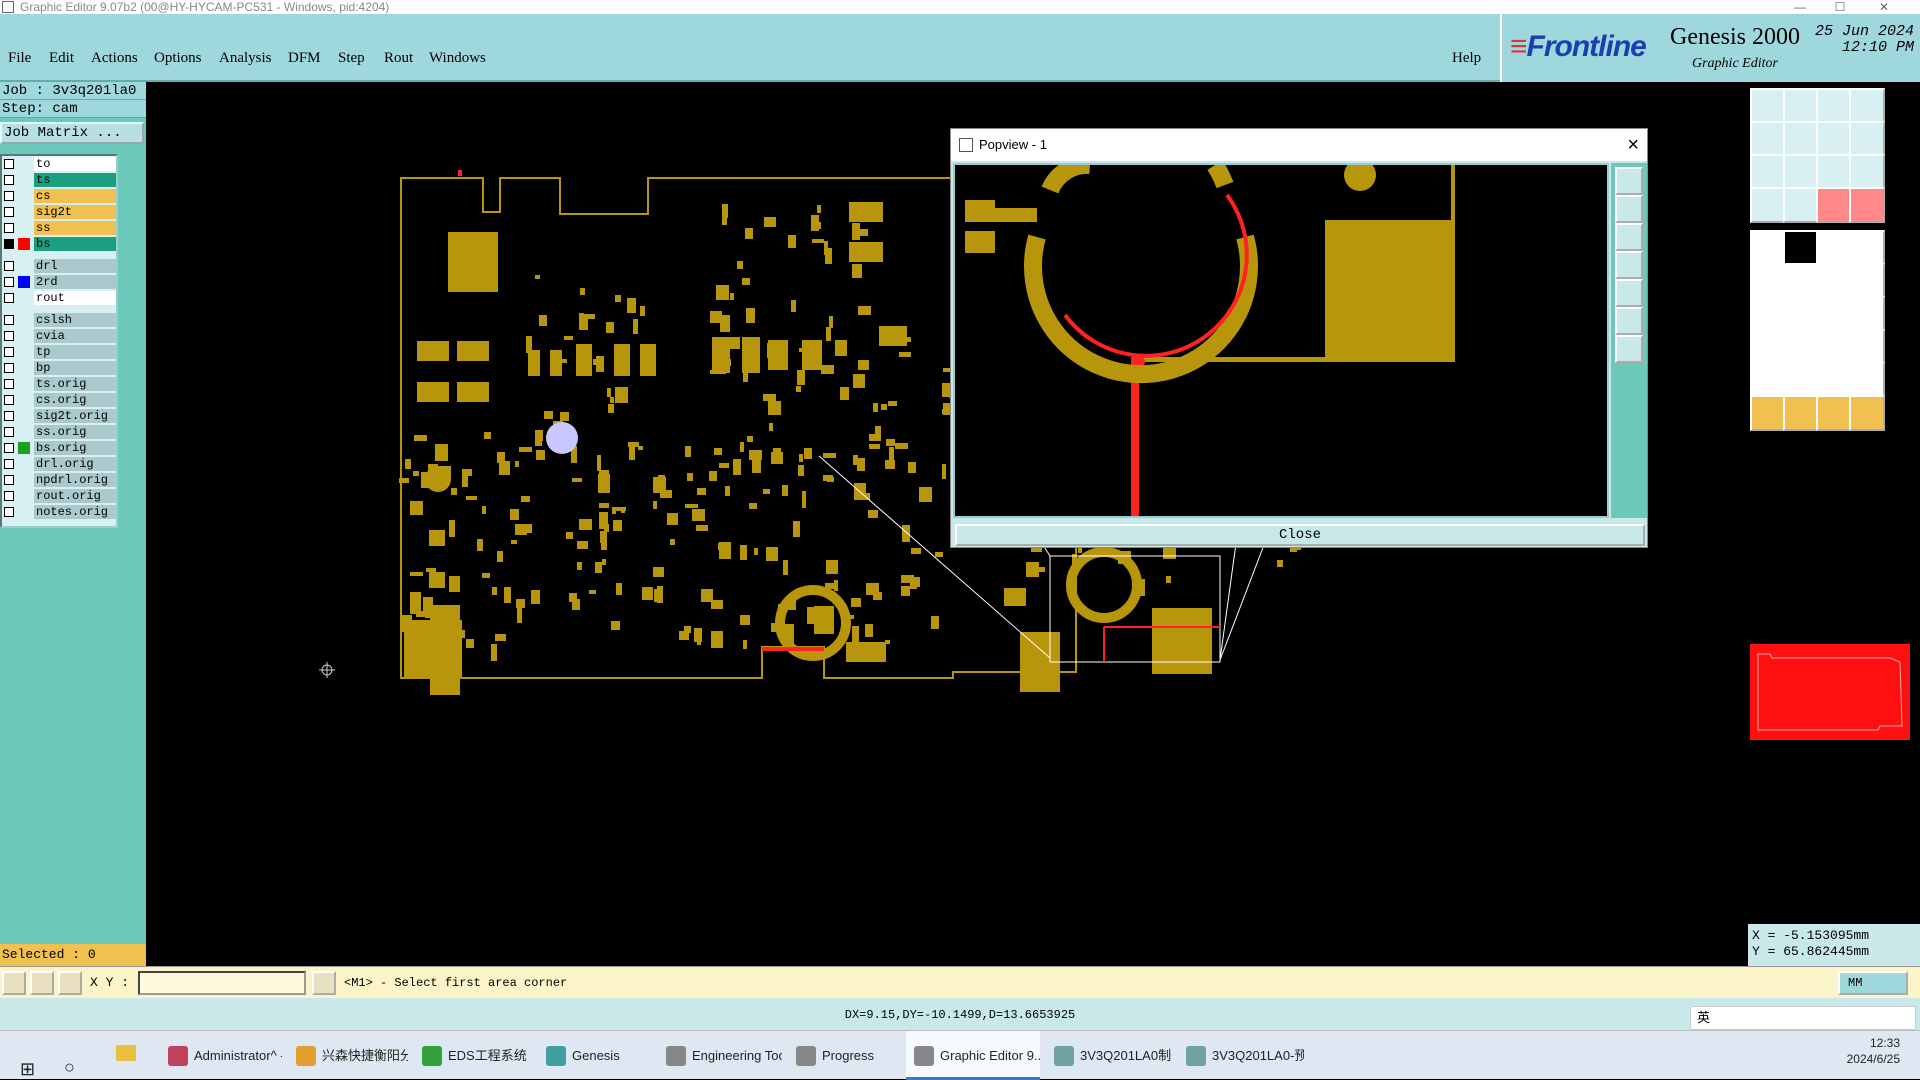  Describe the element at coordinates (1768, 205) in the screenshot. I see `tool-snap-icon` at that location.